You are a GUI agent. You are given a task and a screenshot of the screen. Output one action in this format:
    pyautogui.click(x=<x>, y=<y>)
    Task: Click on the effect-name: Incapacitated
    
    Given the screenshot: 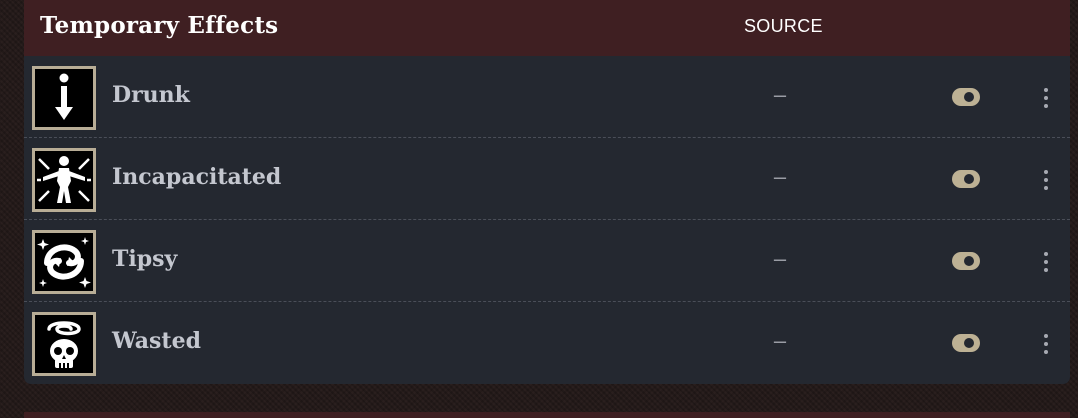 What is the action you would take?
    pyautogui.click(x=197, y=177)
    